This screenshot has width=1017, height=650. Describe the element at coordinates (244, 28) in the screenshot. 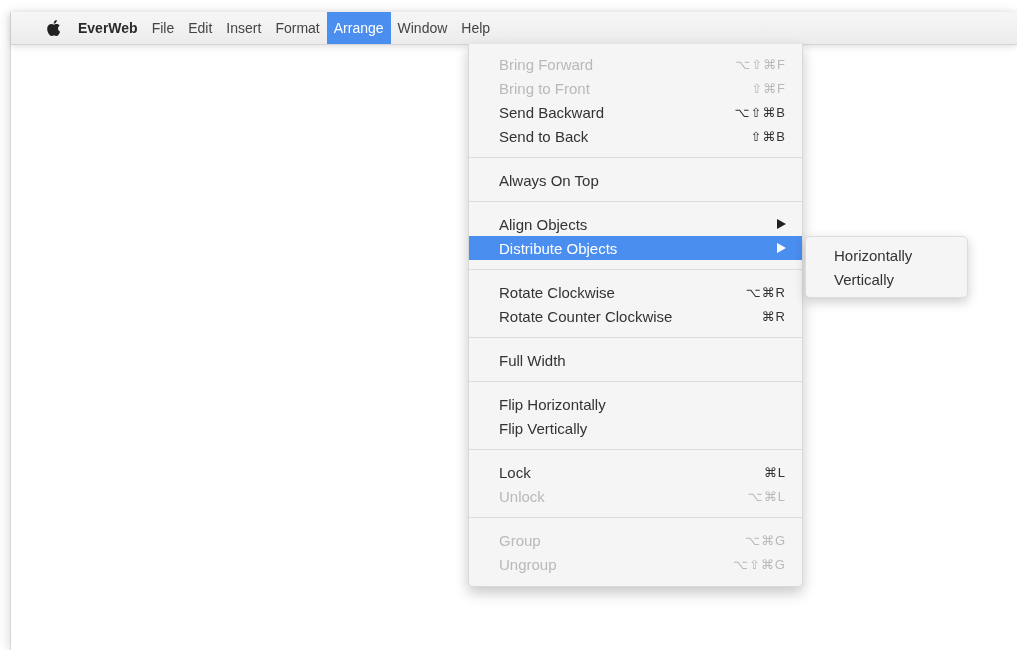

I see `menu-title: Insert` at that location.